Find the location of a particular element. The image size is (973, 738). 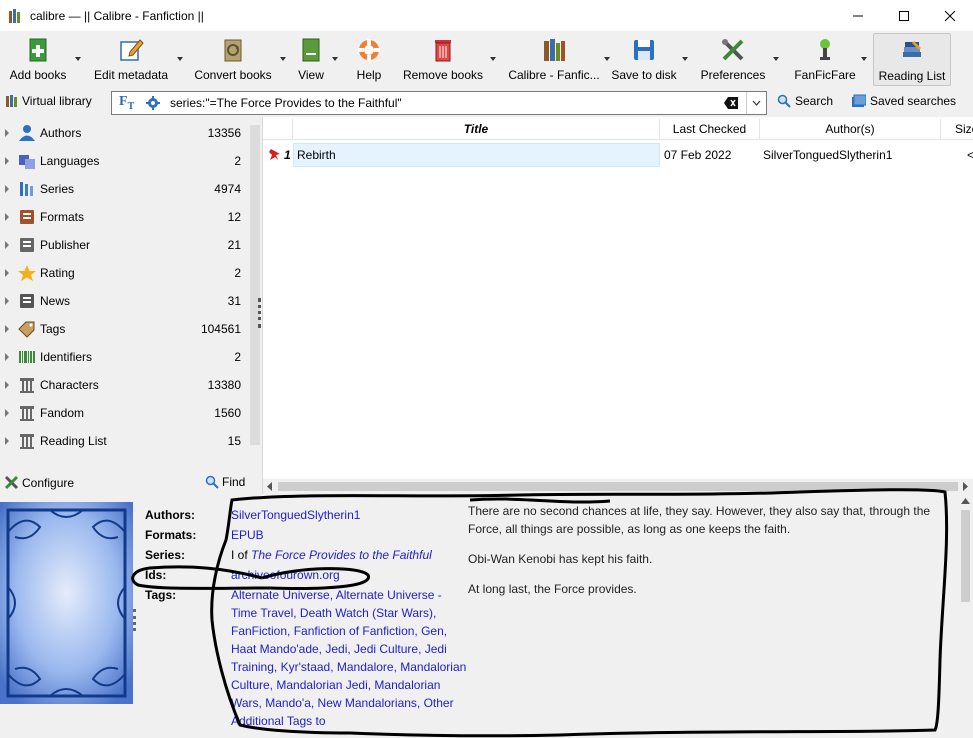

column-header-title: Title is located at coordinates (476, 129).